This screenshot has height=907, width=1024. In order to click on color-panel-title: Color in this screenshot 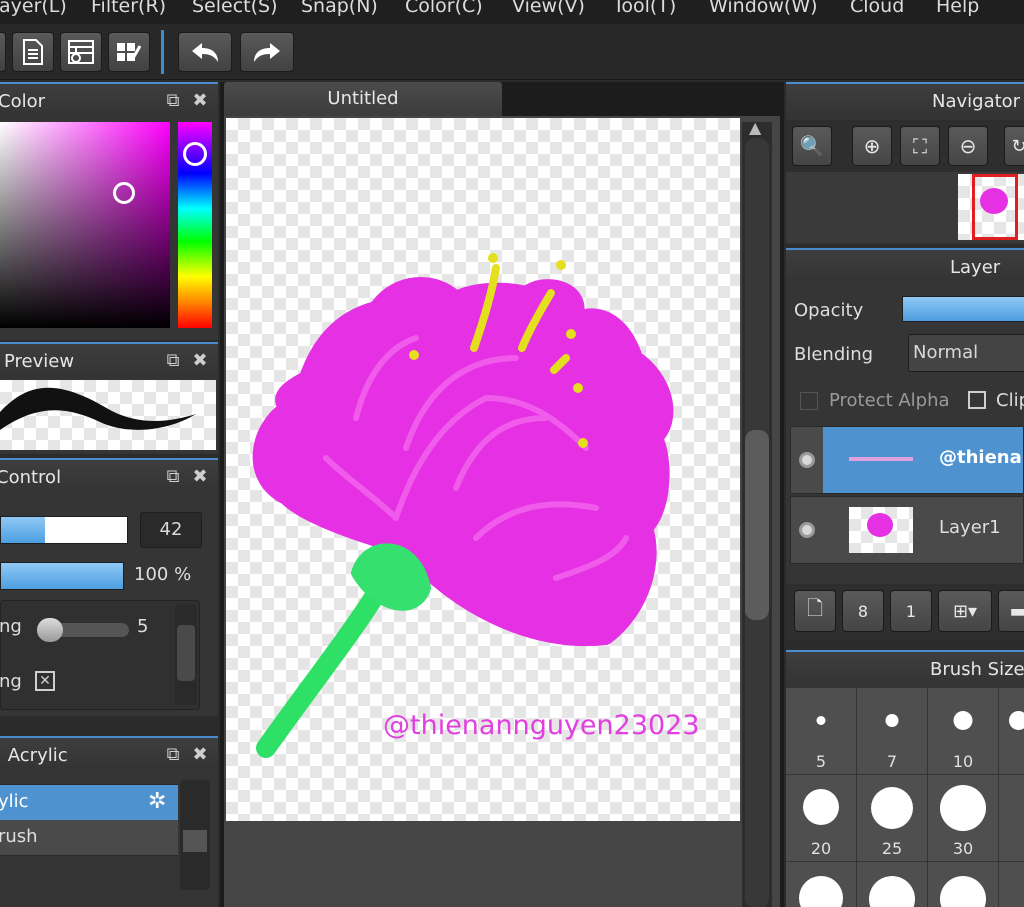, I will do `click(22, 101)`.